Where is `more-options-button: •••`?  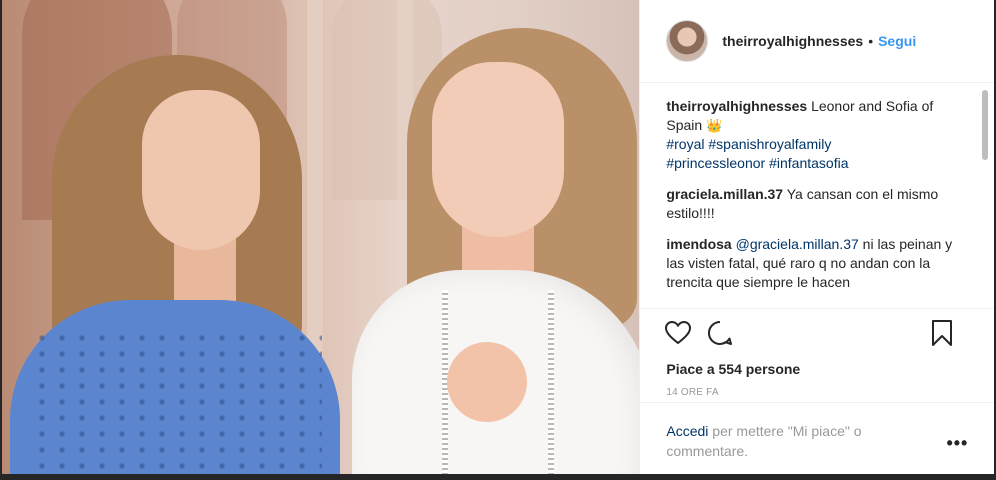
more-options-button: ••• is located at coordinates (957, 443).